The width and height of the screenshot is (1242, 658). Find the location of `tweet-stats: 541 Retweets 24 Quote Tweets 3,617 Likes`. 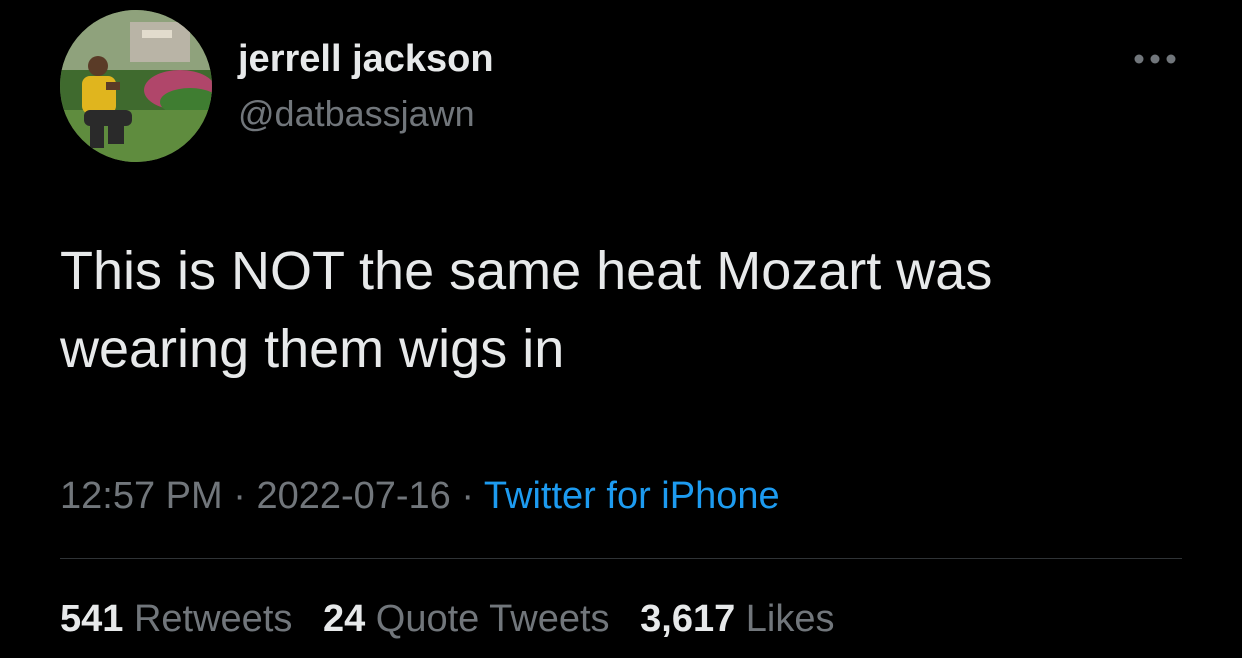

tweet-stats: 541 Retweets 24 Quote Tweets 3,617 Likes is located at coordinates (457, 619).